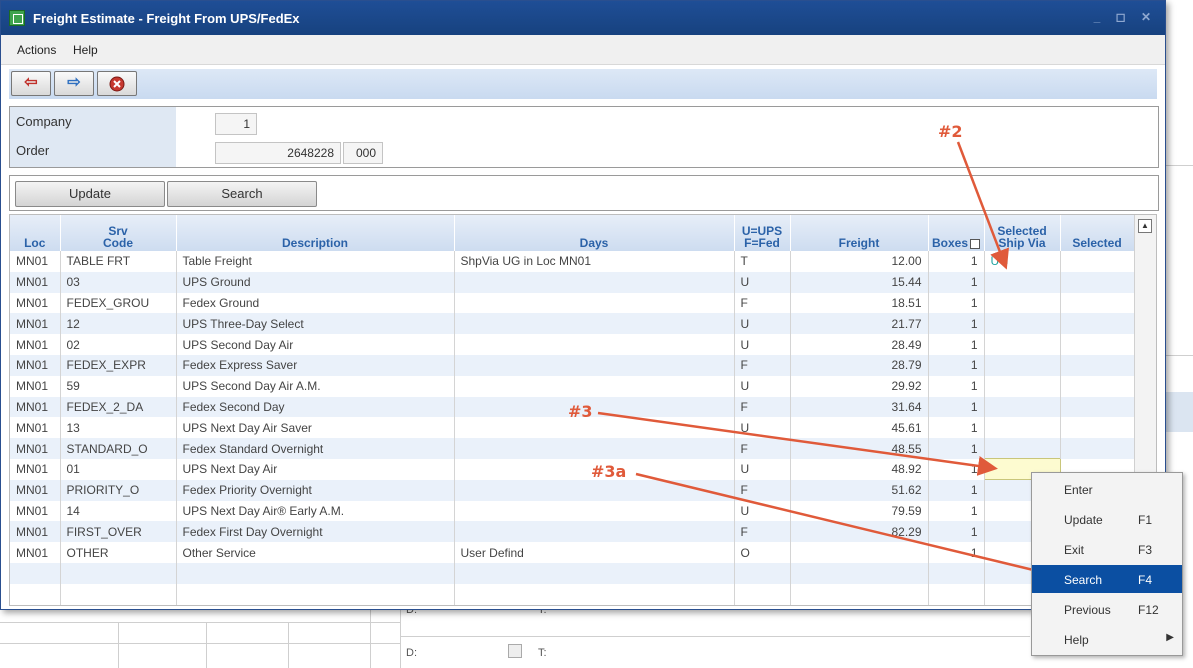 This screenshot has height=668, width=1193. What do you see at coordinates (1074, 550) in the screenshot?
I see `context-menu-label: Exit` at bounding box center [1074, 550].